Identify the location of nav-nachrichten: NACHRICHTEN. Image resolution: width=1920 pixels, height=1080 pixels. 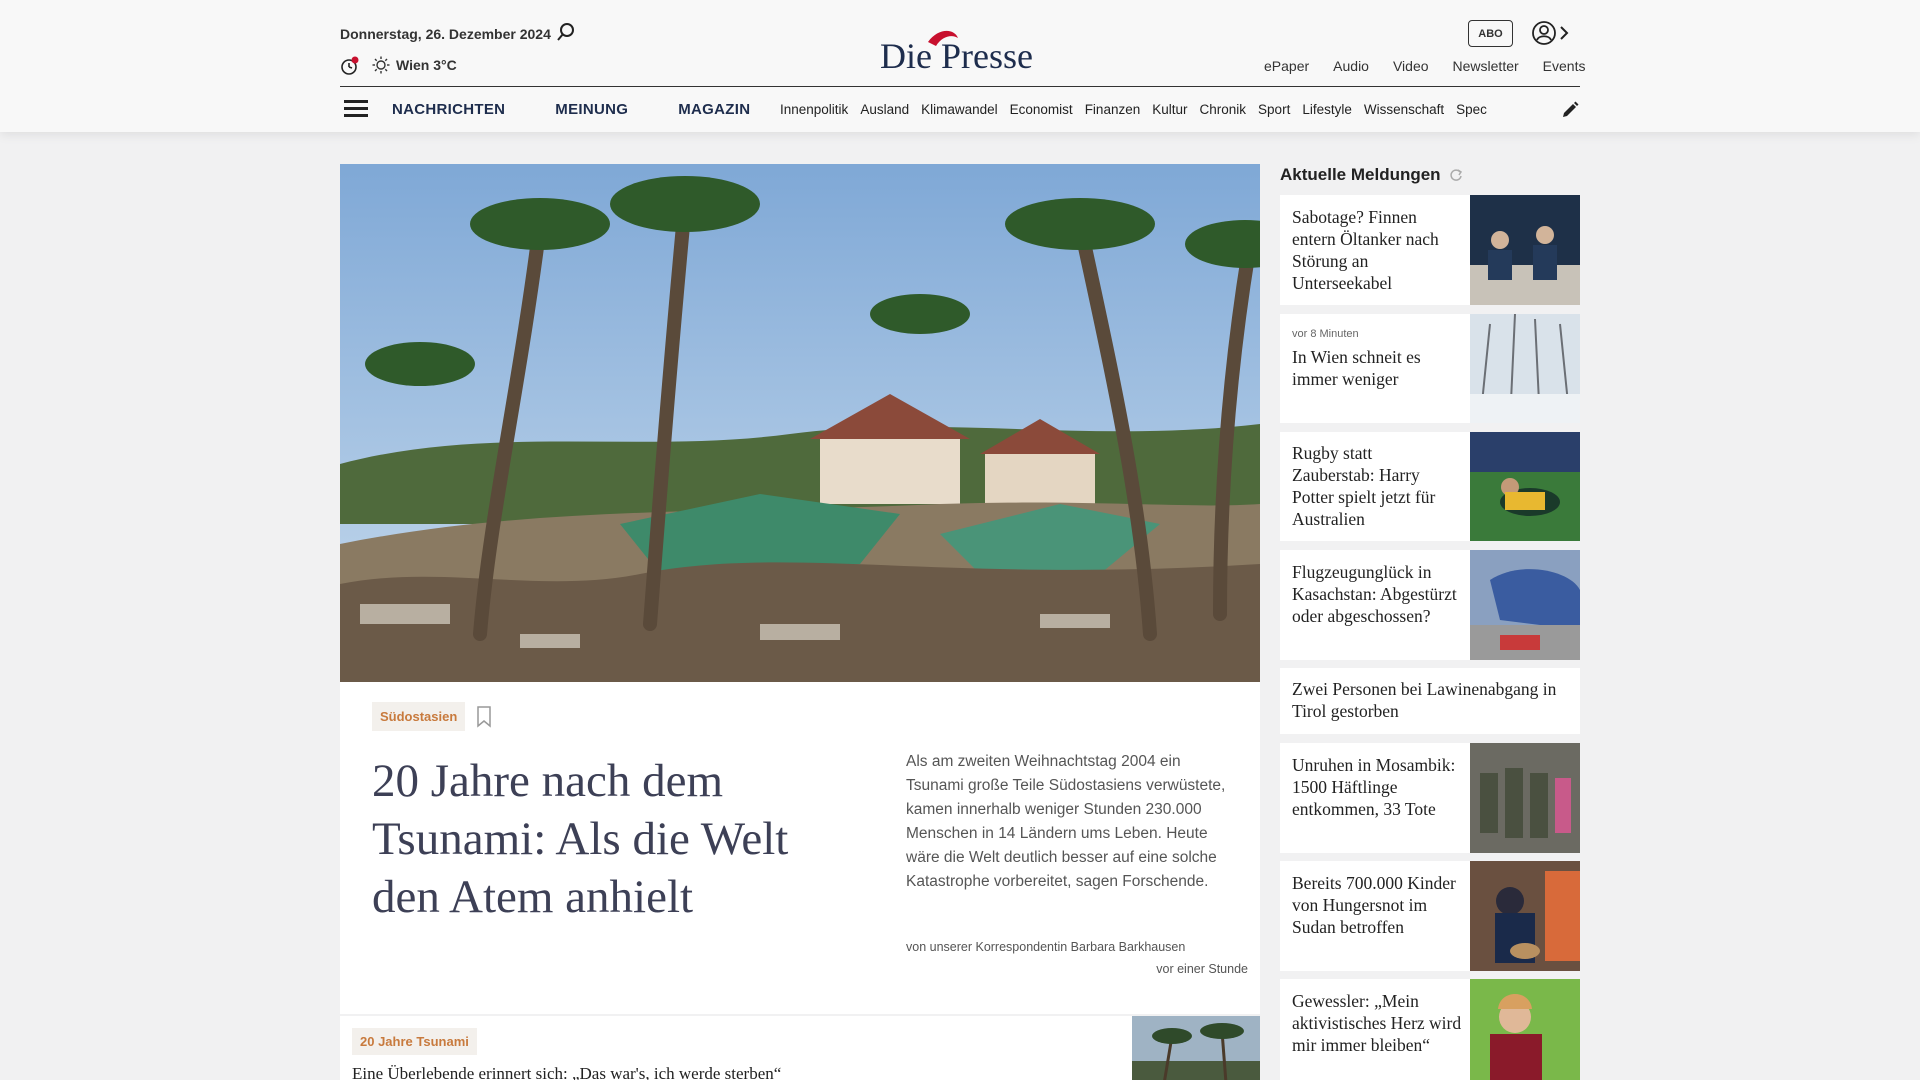
(448, 109).